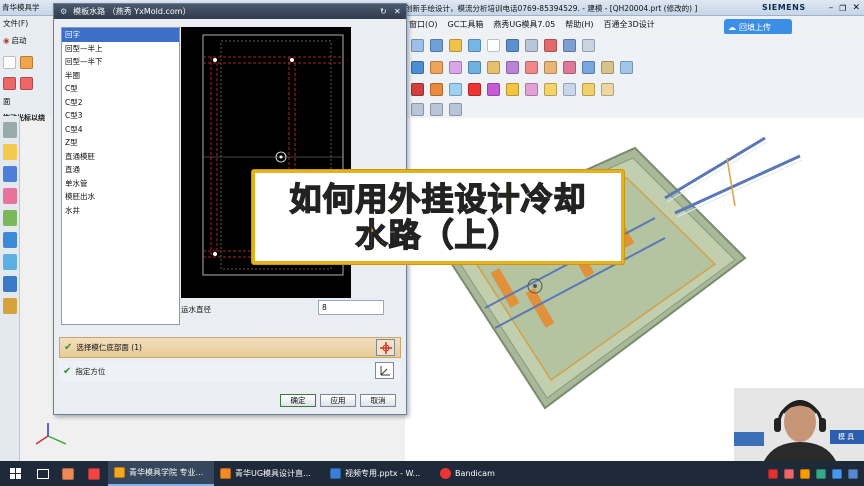 Image resolution: width=864 pixels, height=486 pixels. What do you see at coordinates (10, 306) in the screenshot?
I see `roles-icon` at bounding box center [10, 306].